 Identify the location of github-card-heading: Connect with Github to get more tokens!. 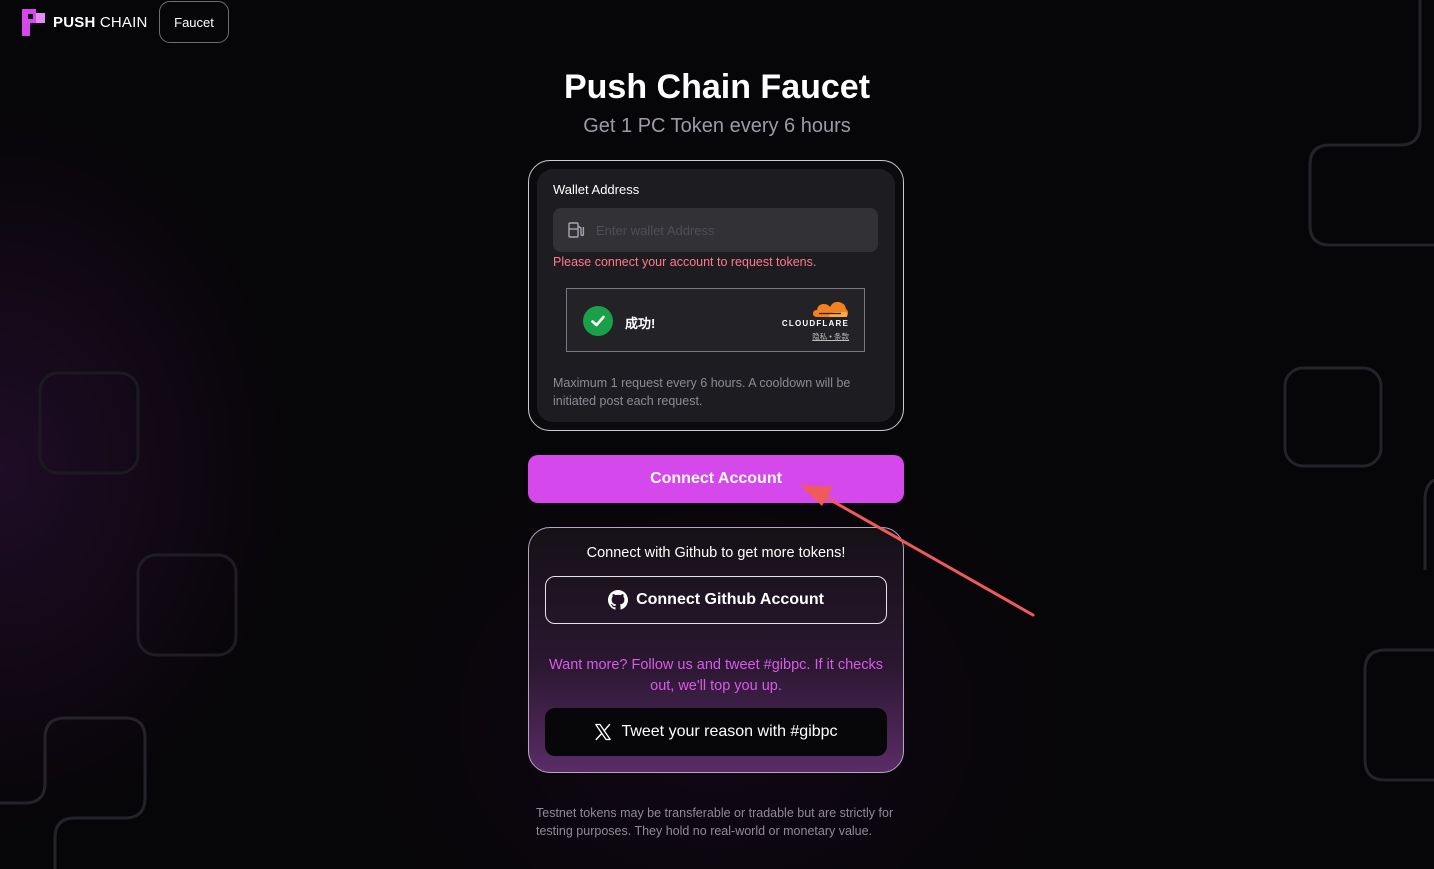
(716, 553).